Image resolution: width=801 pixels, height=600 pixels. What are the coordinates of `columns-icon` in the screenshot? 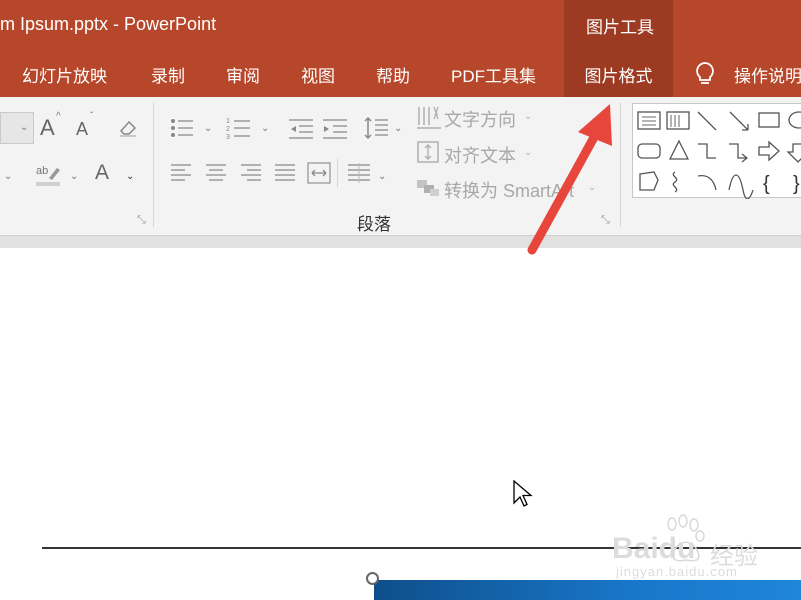 It's located at (359, 173).